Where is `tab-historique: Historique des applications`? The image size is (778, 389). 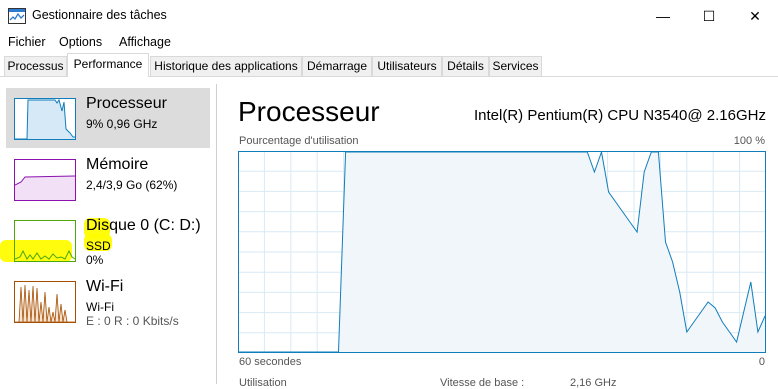
tab-historique: Historique des applications is located at coordinates (226, 66).